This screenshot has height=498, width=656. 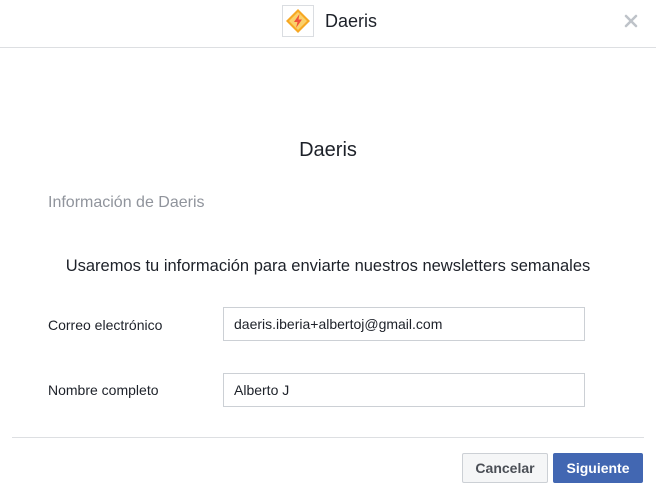 I want to click on section-title: Información de Daeris, so click(x=126, y=202).